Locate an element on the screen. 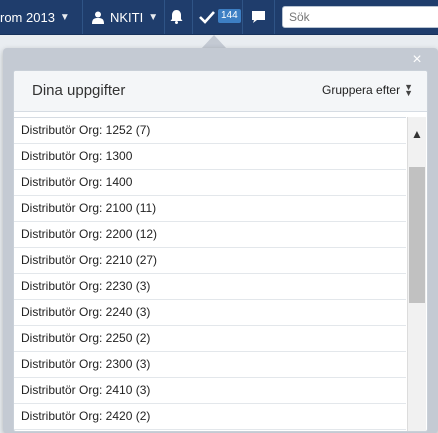  tasks-button is located at coordinates (207, 17).